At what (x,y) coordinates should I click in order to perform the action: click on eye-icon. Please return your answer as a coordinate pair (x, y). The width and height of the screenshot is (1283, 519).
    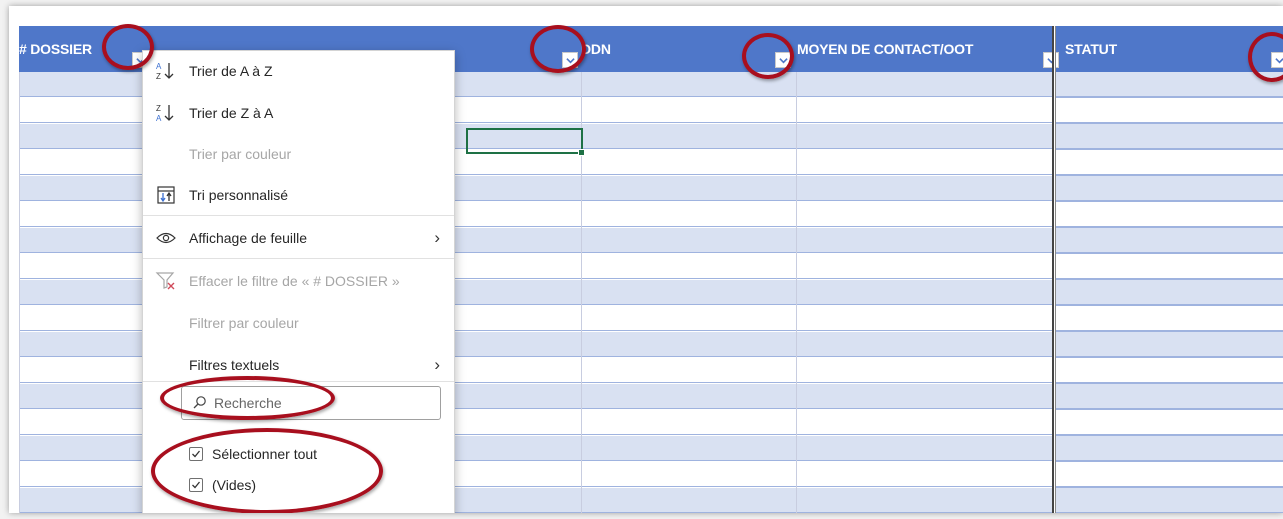
    Looking at the image, I should click on (166, 238).